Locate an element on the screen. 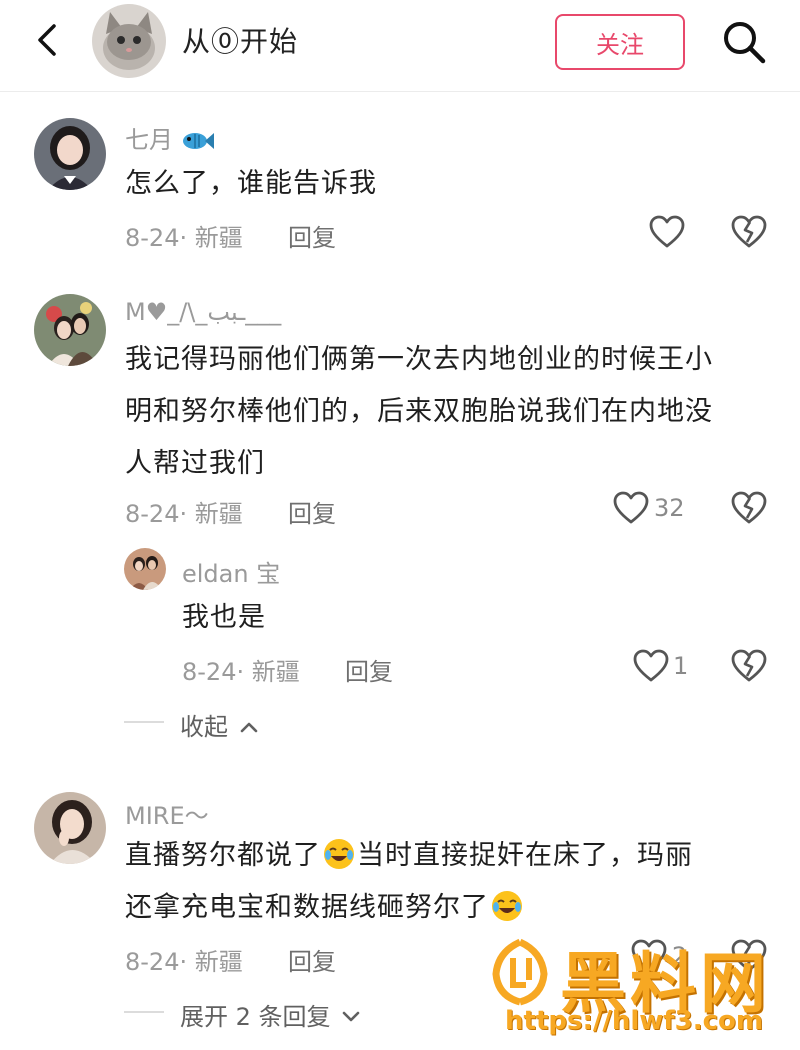 Image resolution: width=800 pixels, height=1050 pixels. comment-username: 七月 is located at coordinates (170, 139).